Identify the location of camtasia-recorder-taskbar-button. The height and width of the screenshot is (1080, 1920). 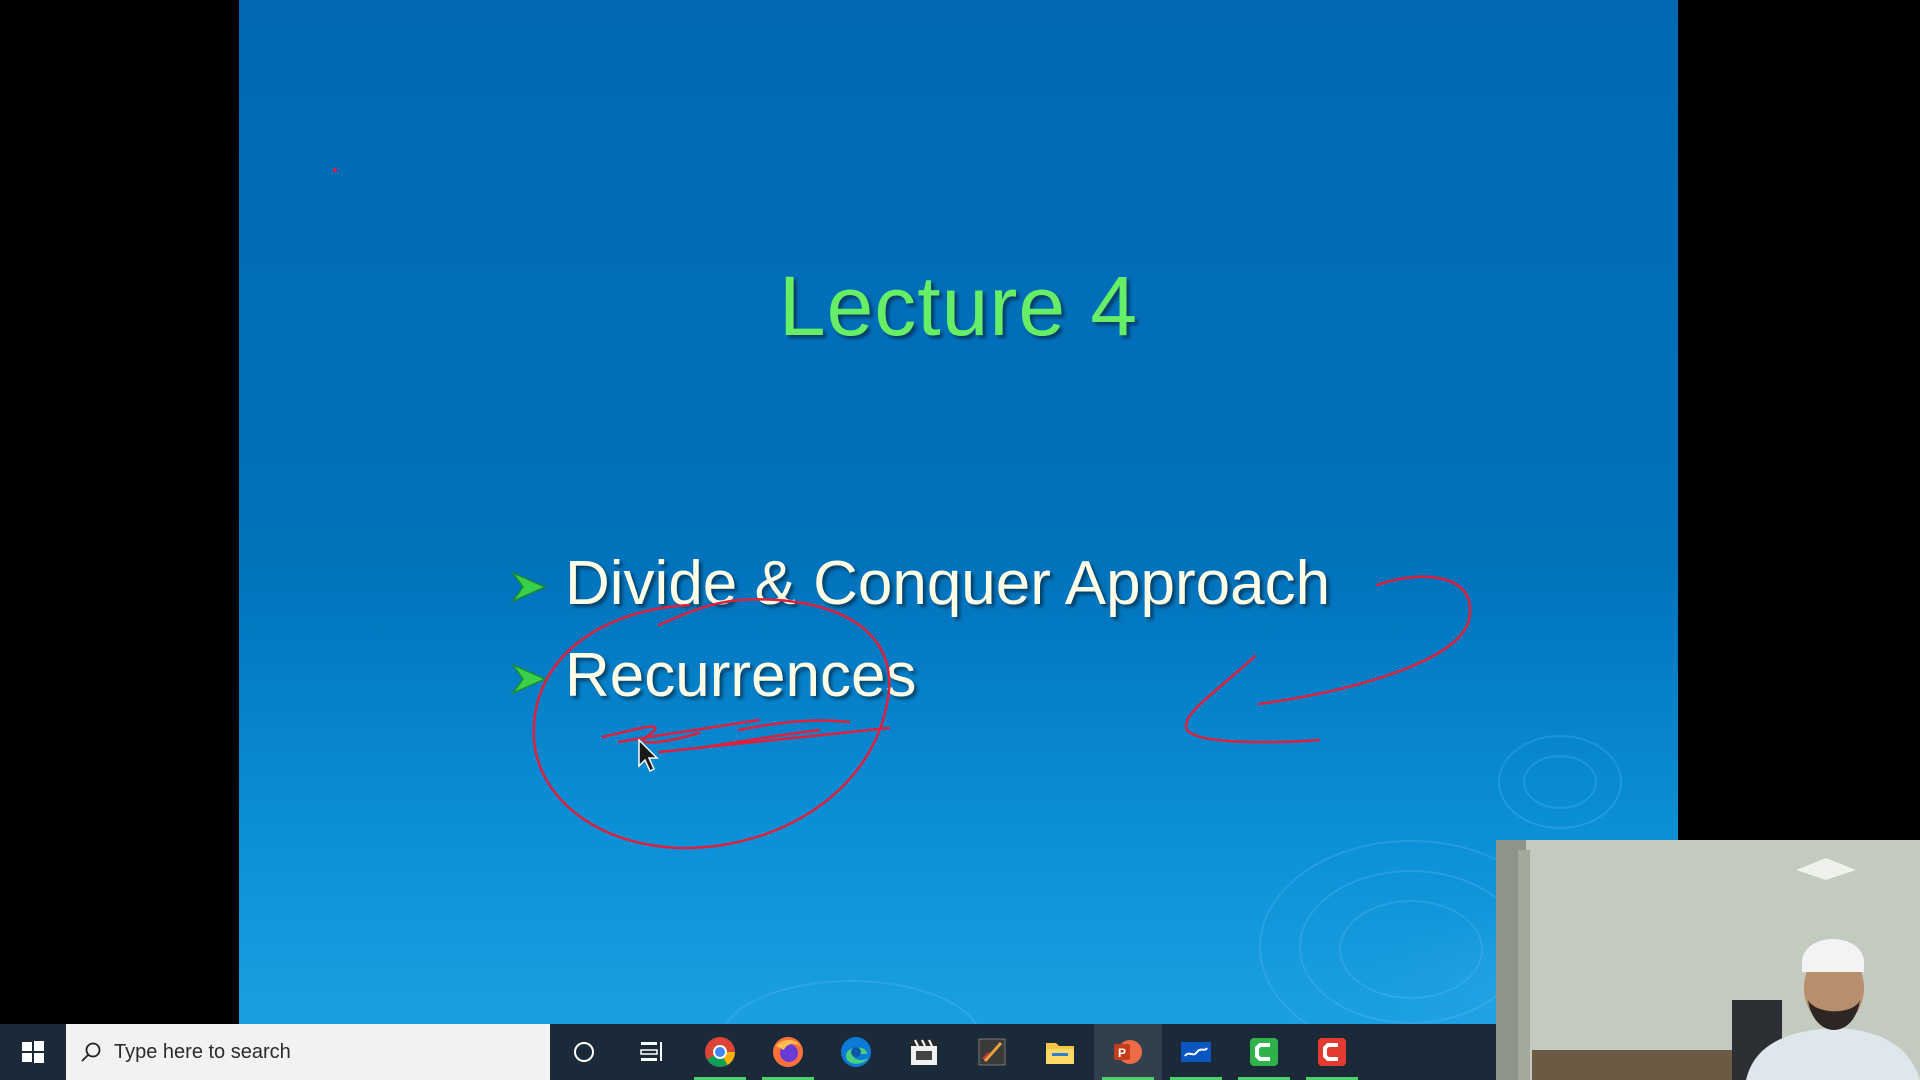
(1332, 1052).